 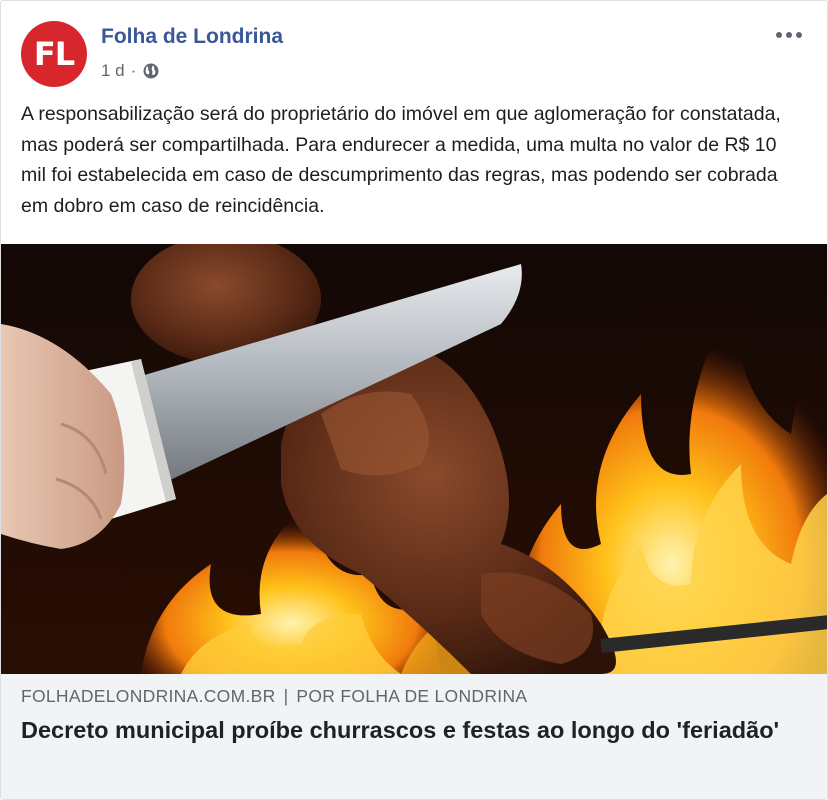 I want to click on link-domain: FOLHADELONDRINA.COM.BR, so click(x=148, y=696).